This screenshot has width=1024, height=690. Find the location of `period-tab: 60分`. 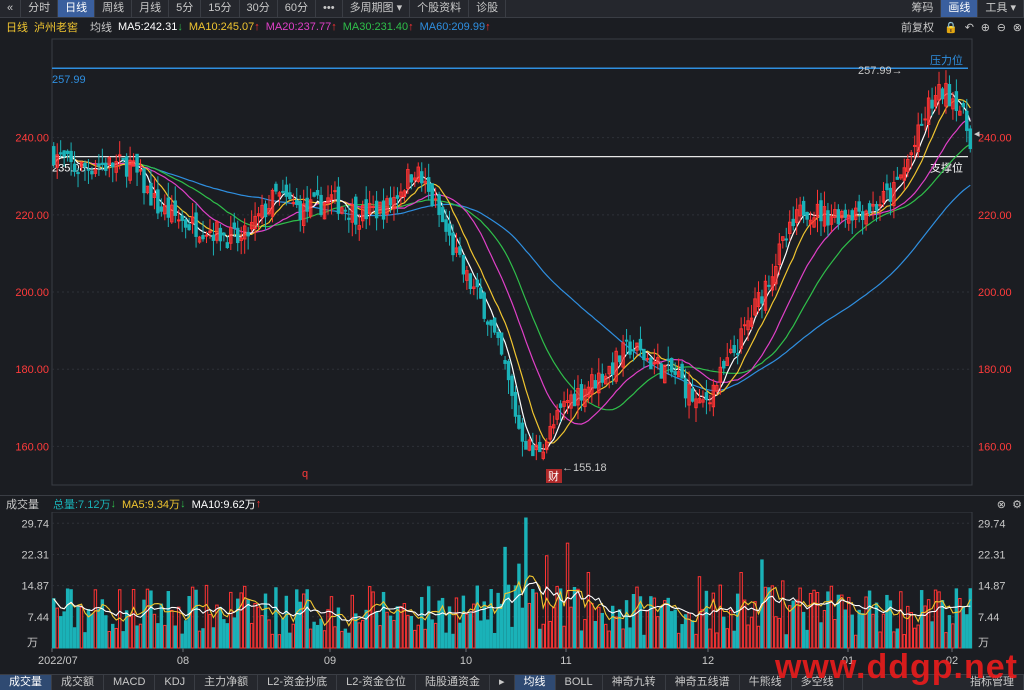

period-tab: 60分 is located at coordinates (297, 8).